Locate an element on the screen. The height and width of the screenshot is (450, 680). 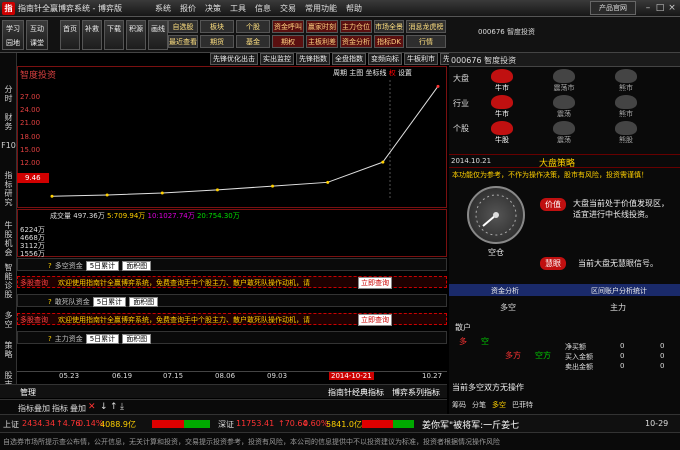
market-overview-button: 市场全景 is located at coordinates (389, 26).